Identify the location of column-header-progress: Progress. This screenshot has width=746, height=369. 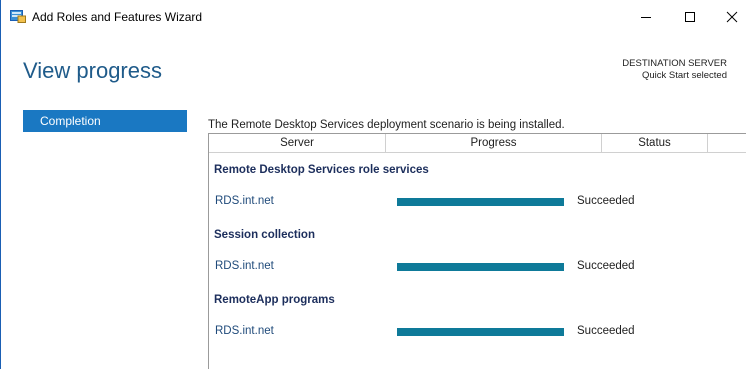
(494, 143).